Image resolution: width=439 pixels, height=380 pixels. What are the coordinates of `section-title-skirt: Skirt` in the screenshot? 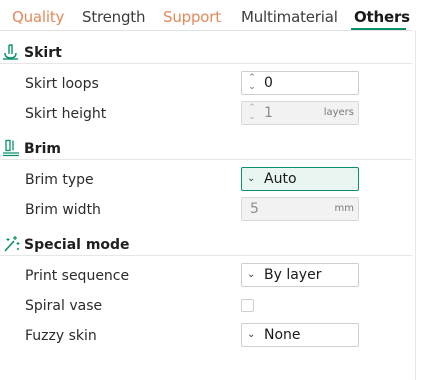 It's located at (43, 53).